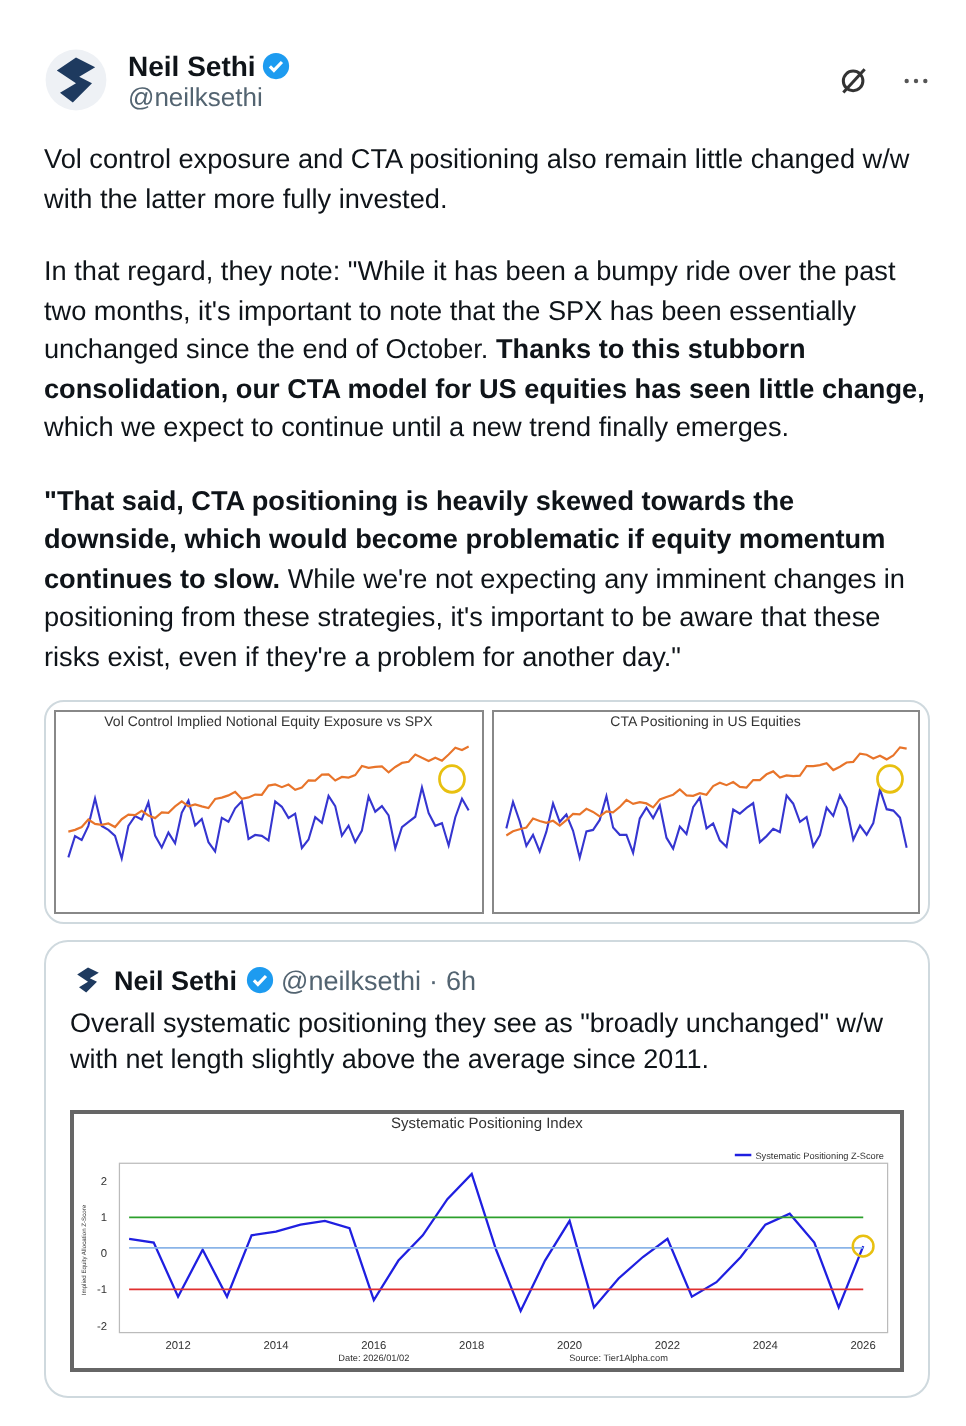 The width and height of the screenshot is (966, 1426). What do you see at coordinates (916, 80) in the screenshot?
I see `more-icon` at bounding box center [916, 80].